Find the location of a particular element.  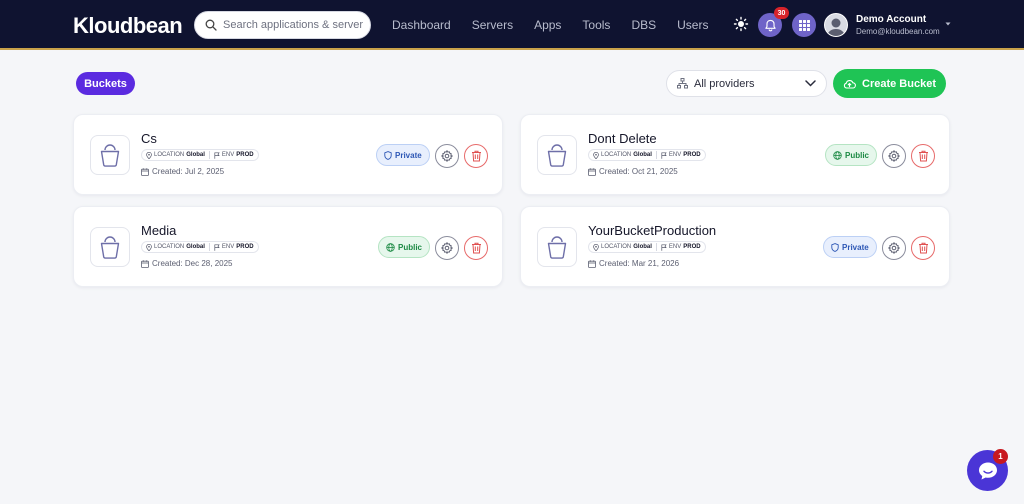

network-icon is located at coordinates (682, 83).